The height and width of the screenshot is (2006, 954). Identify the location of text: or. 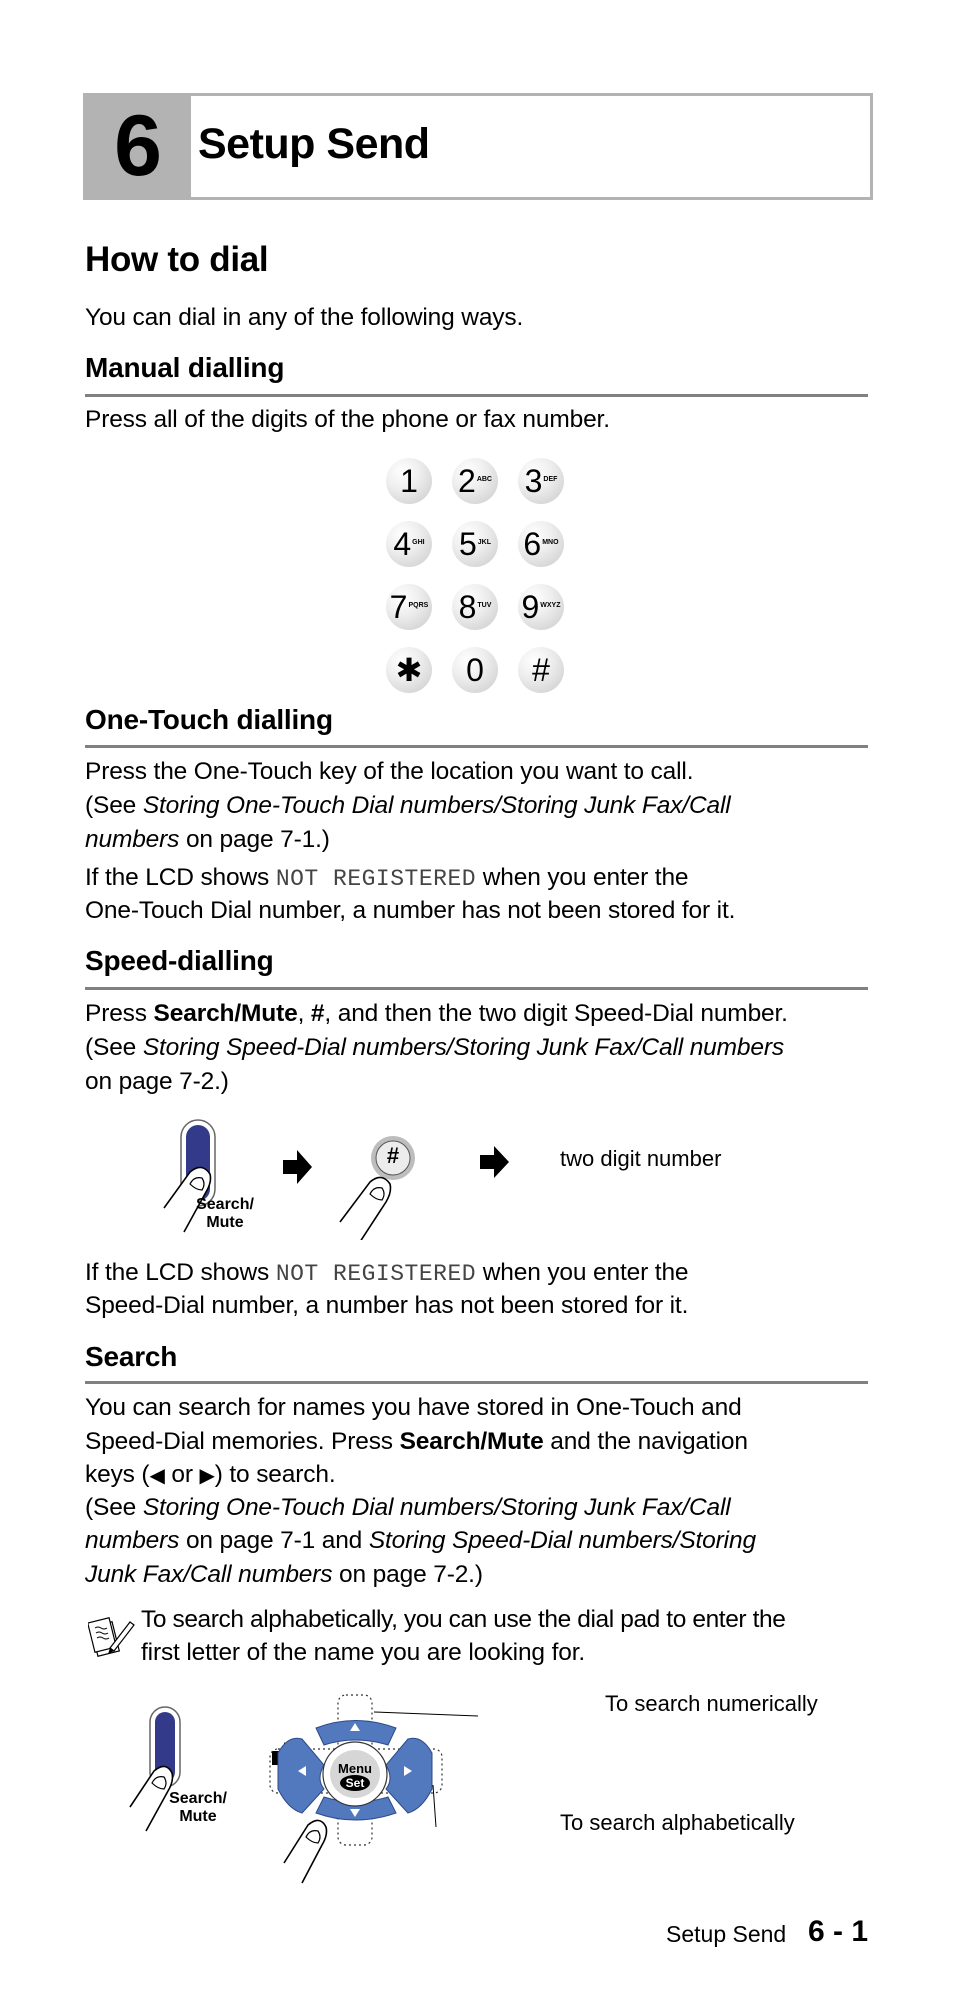
(182, 1474).